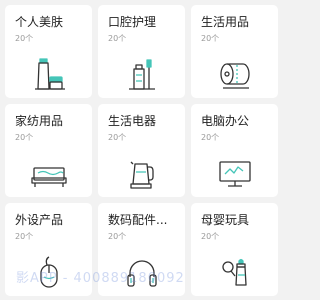 Image resolution: width=320 pixels, height=300 pixels. I want to click on skincare-icon, so click(49, 75).